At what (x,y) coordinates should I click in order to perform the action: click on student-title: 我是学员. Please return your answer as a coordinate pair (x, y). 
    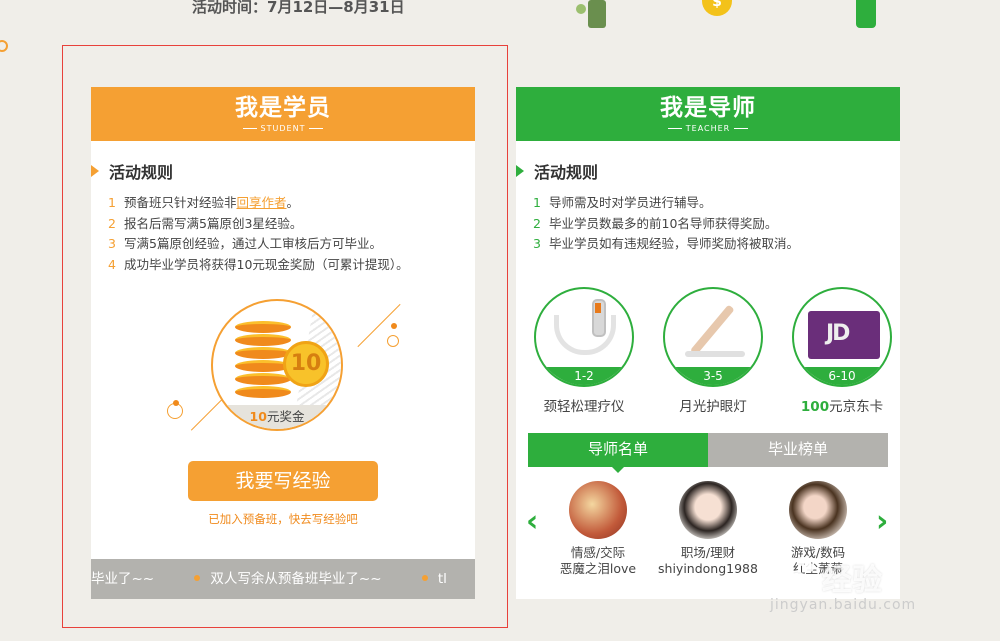
    Looking at the image, I should click on (283, 108).